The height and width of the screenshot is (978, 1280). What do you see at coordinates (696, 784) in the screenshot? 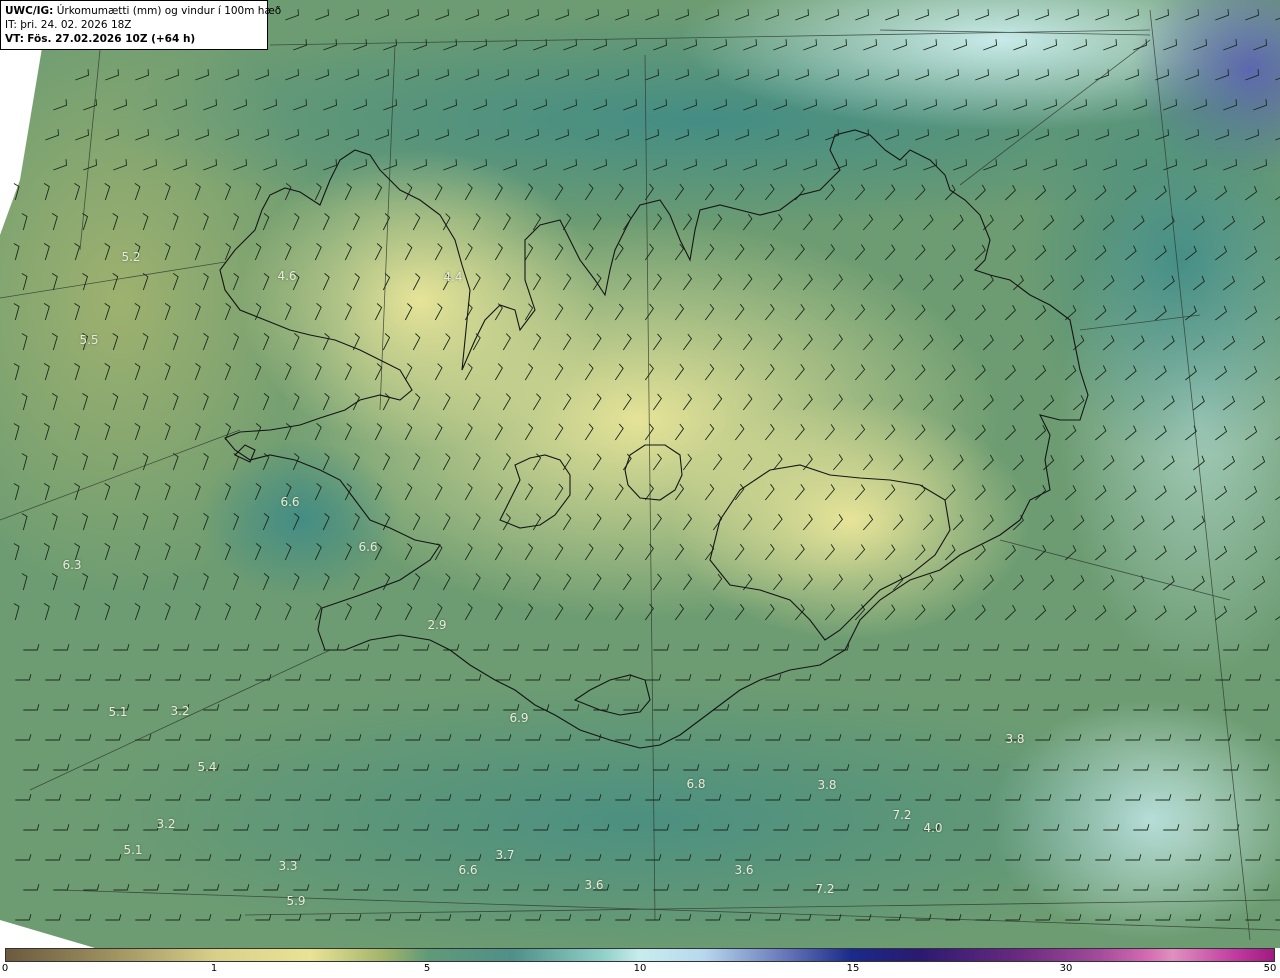
I see `value-label: 6.8` at bounding box center [696, 784].